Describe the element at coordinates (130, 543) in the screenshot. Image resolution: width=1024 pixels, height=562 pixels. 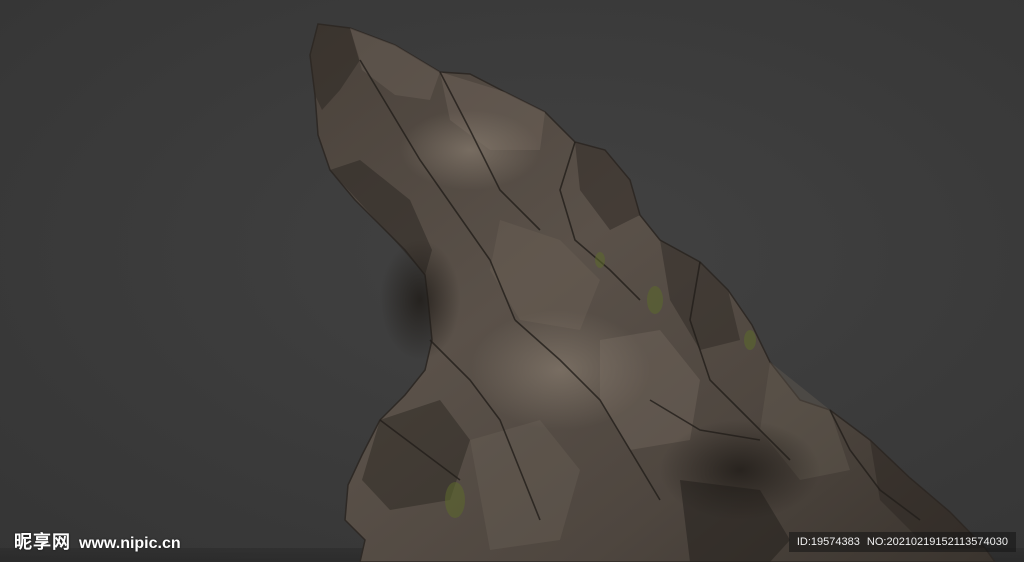
I see `watermark-url: www.nipic.cn` at that location.